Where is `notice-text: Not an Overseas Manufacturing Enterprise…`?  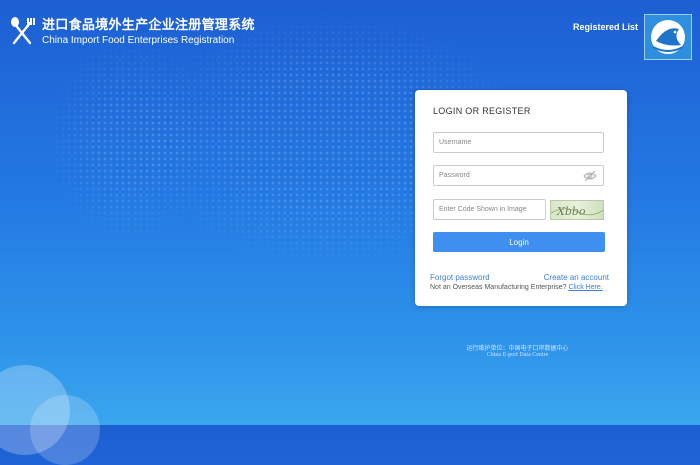
notice-text: Not an Overseas Manufacturing Enterprise… is located at coordinates (498, 287).